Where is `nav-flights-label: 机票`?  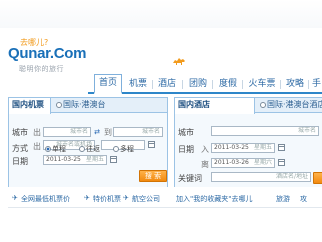 nav-flights-label: 机票 is located at coordinates (137, 84).